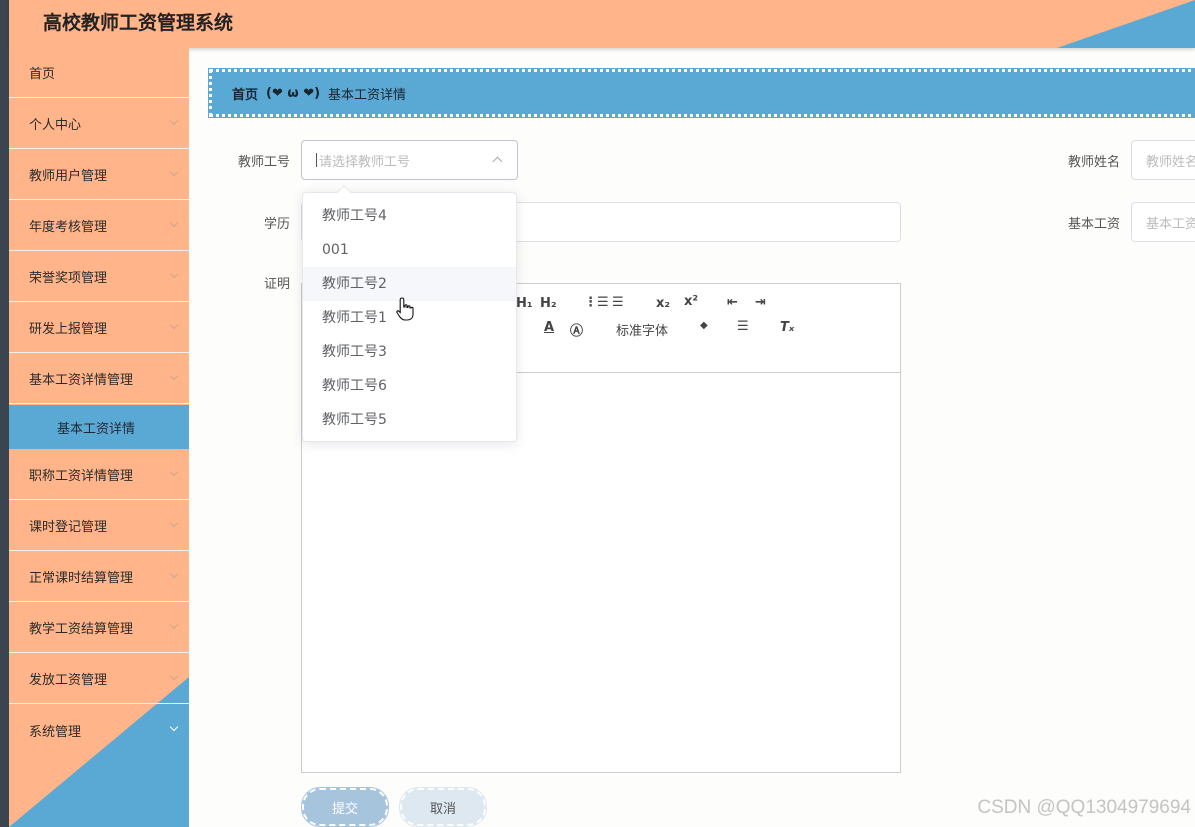  I want to click on sidebar-item-base-salary: 基本工资详情管理, so click(99, 379).